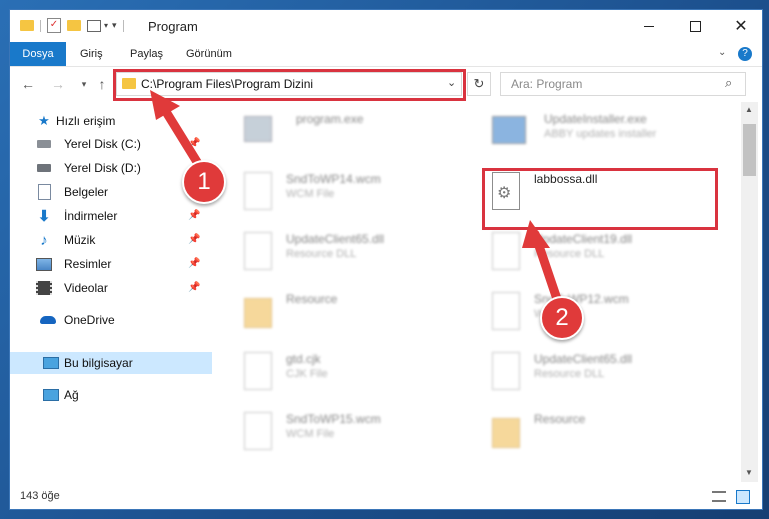  Describe the element at coordinates (44, 288) in the screenshot. I see `video-icon` at that location.